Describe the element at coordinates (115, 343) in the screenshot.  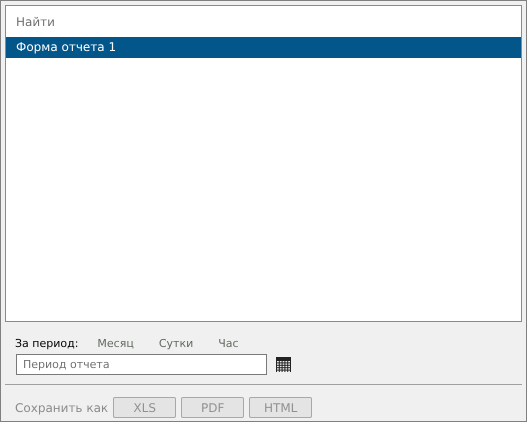
I see `period-option: Месяц` at that location.